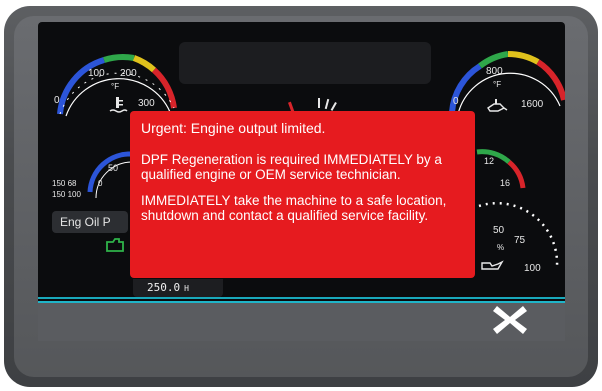 The width and height of the screenshot is (602, 391). I want to click on left-mid-gauge, so click(110, 175).